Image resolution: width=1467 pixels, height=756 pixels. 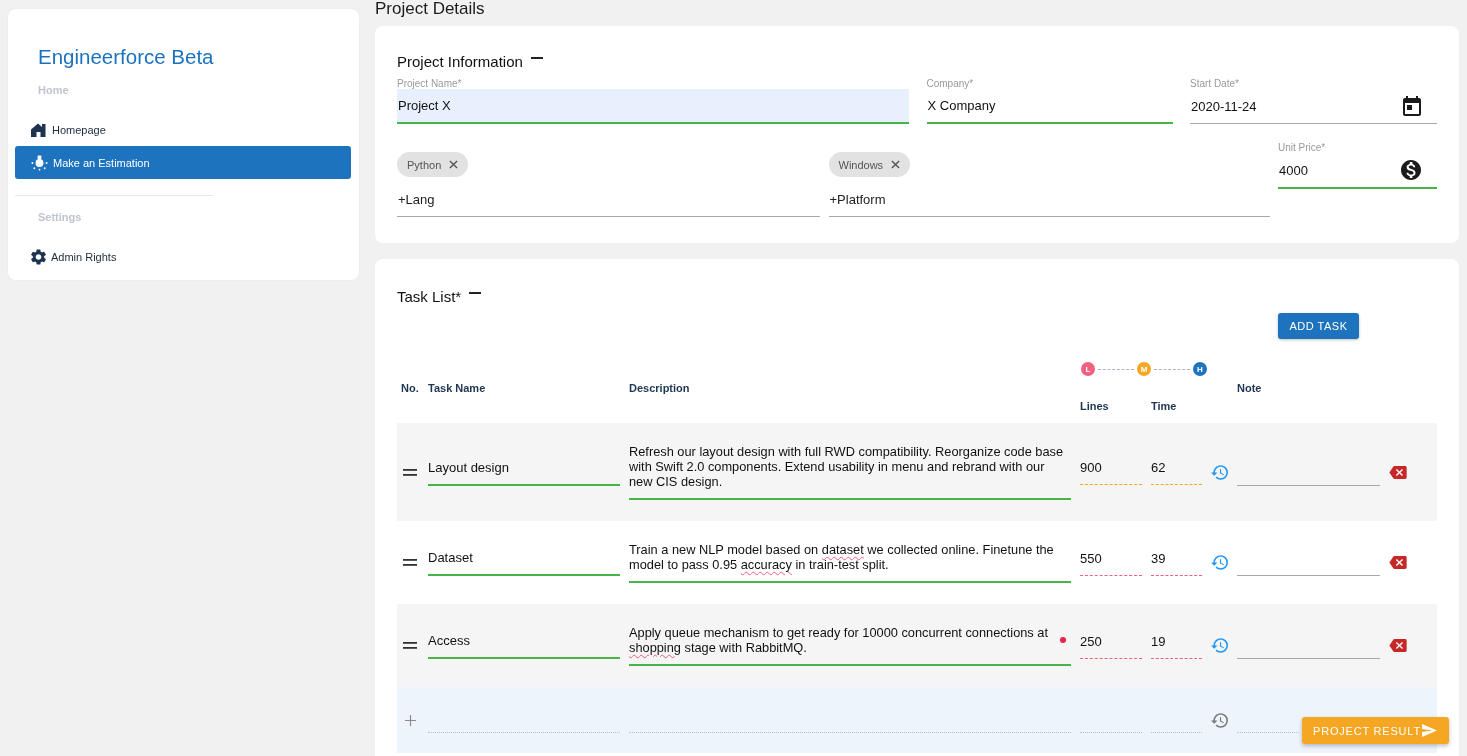 What do you see at coordinates (410, 720) in the screenshot?
I see `plus-icon` at bounding box center [410, 720].